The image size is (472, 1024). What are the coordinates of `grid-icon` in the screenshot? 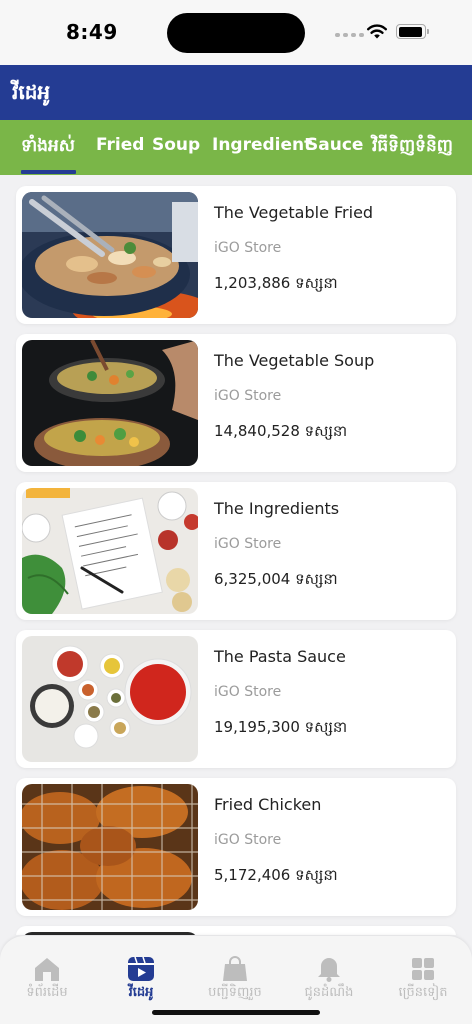 It's located at (423, 969).